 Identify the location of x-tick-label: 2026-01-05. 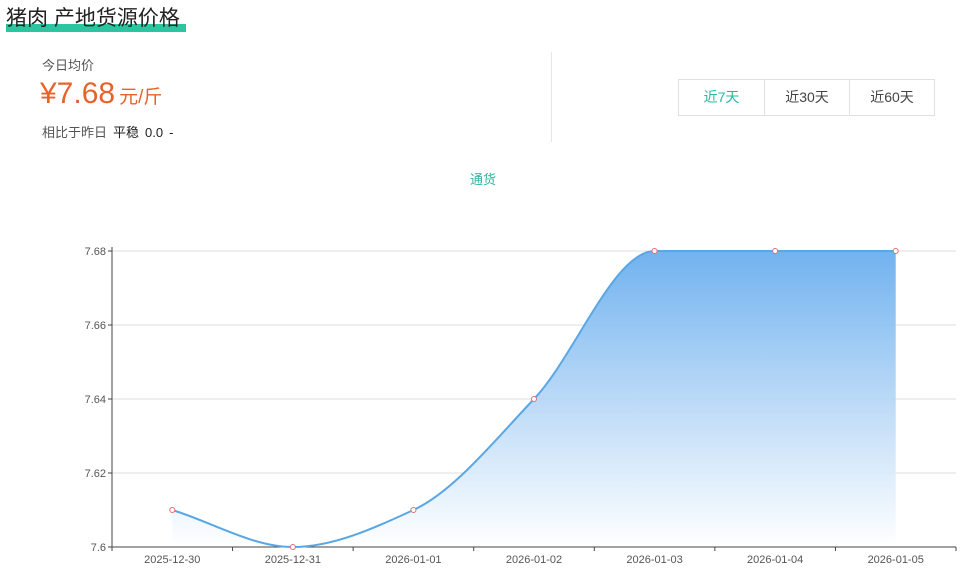
(896, 560).